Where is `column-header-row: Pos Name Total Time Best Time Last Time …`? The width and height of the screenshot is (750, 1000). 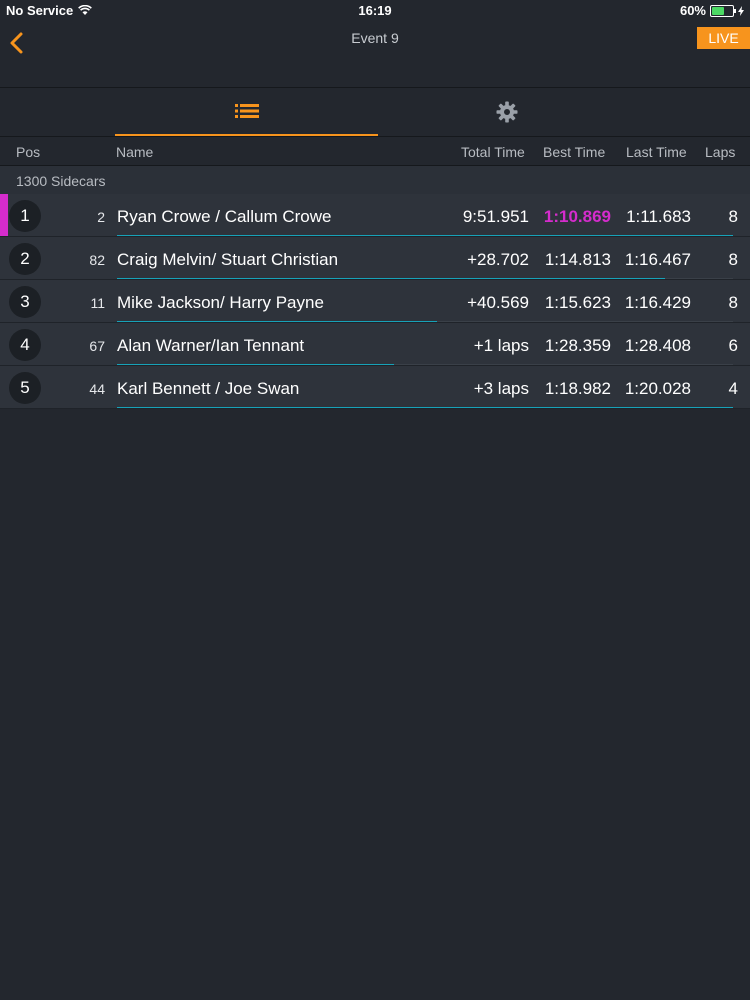
column-header-row: Pos Name Total Time Best Time Last Time … is located at coordinates (375, 151).